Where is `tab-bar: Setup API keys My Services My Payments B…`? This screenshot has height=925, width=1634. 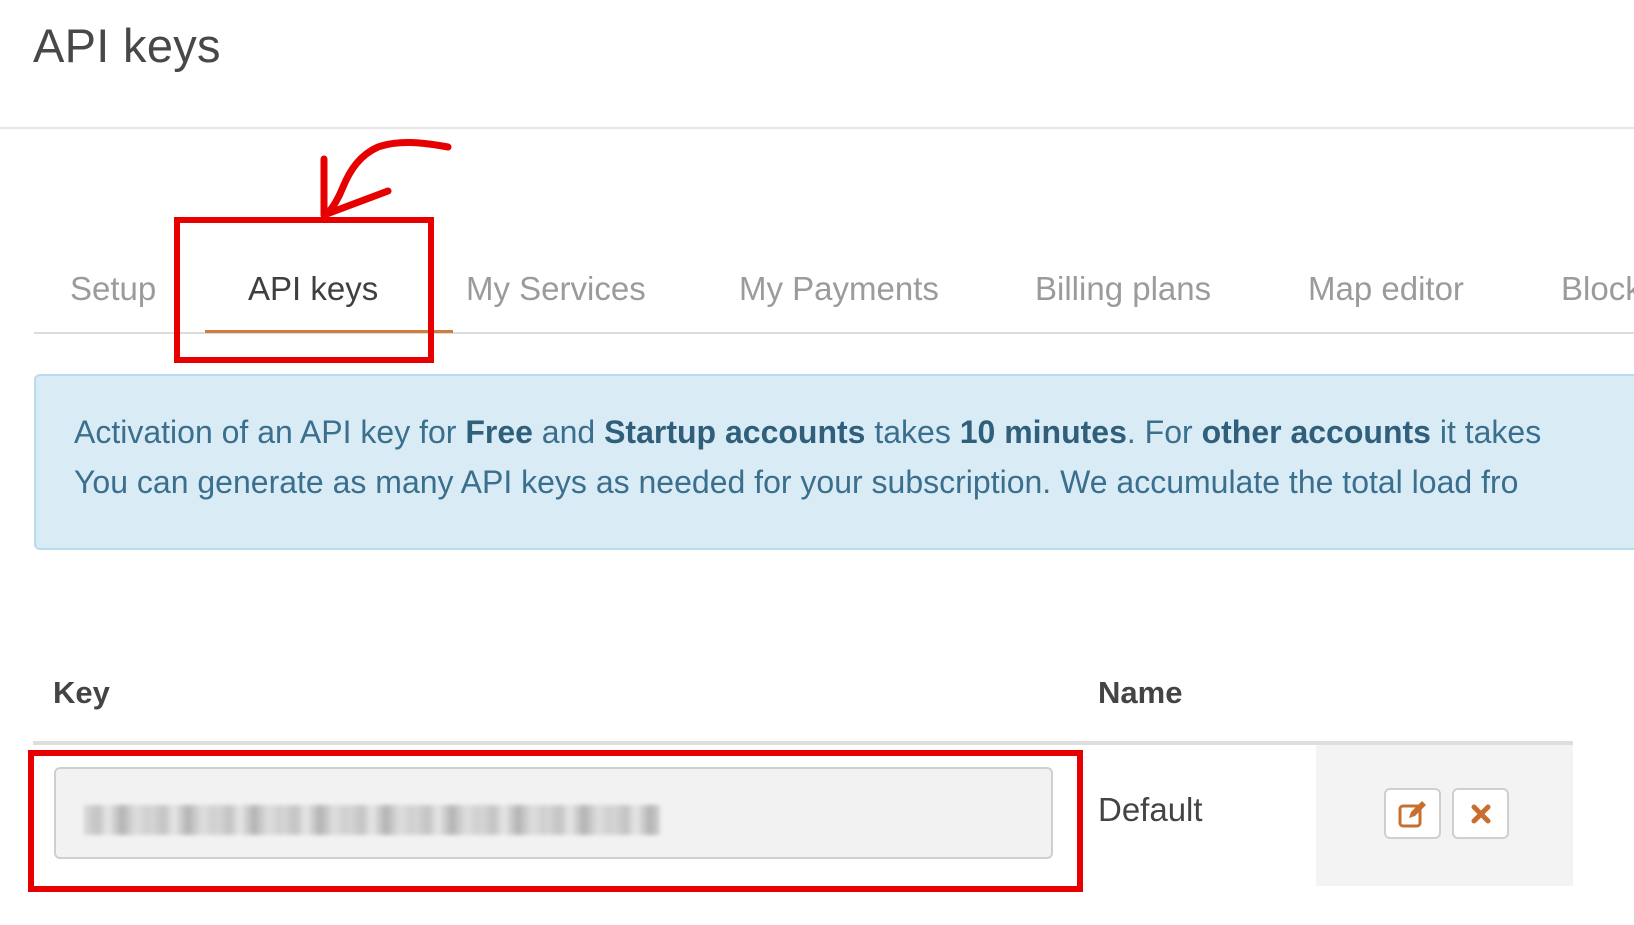 tab-bar: Setup API keys My Services My Payments B… is located at coordinates (834, 287).